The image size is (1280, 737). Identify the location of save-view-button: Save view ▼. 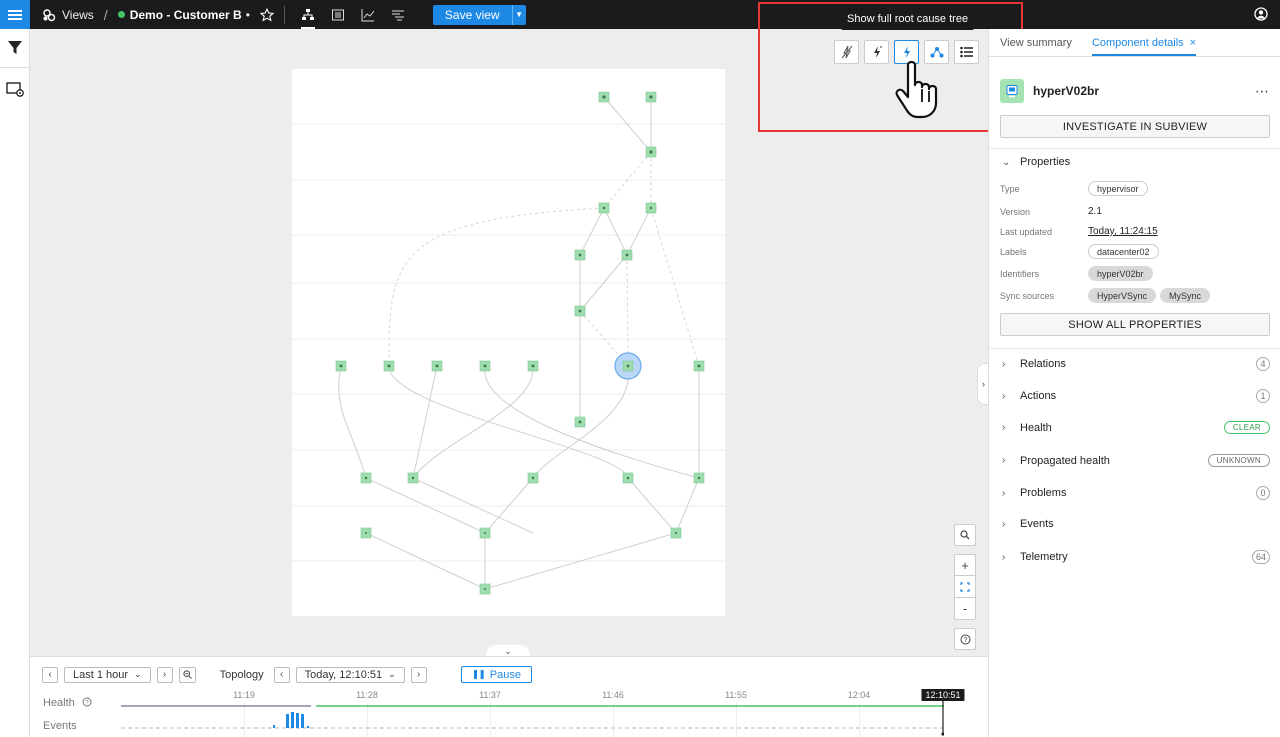
(479, 14).